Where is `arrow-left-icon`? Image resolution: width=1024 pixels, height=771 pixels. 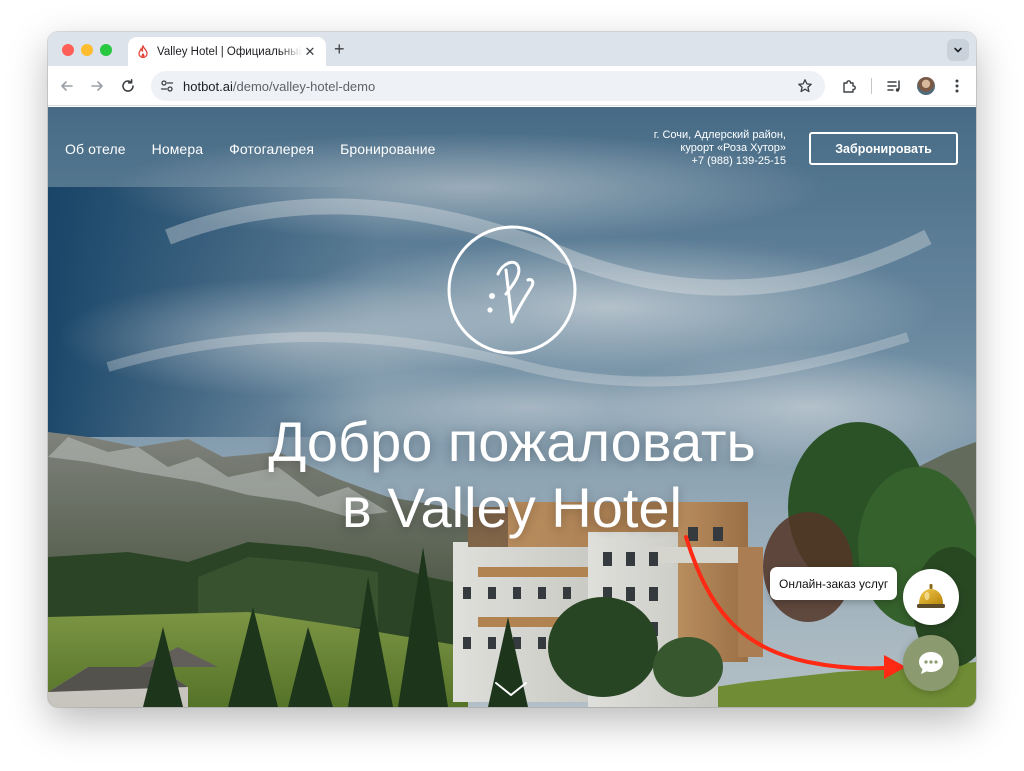
arrow-left-icon is located at coordinates (67, 86).